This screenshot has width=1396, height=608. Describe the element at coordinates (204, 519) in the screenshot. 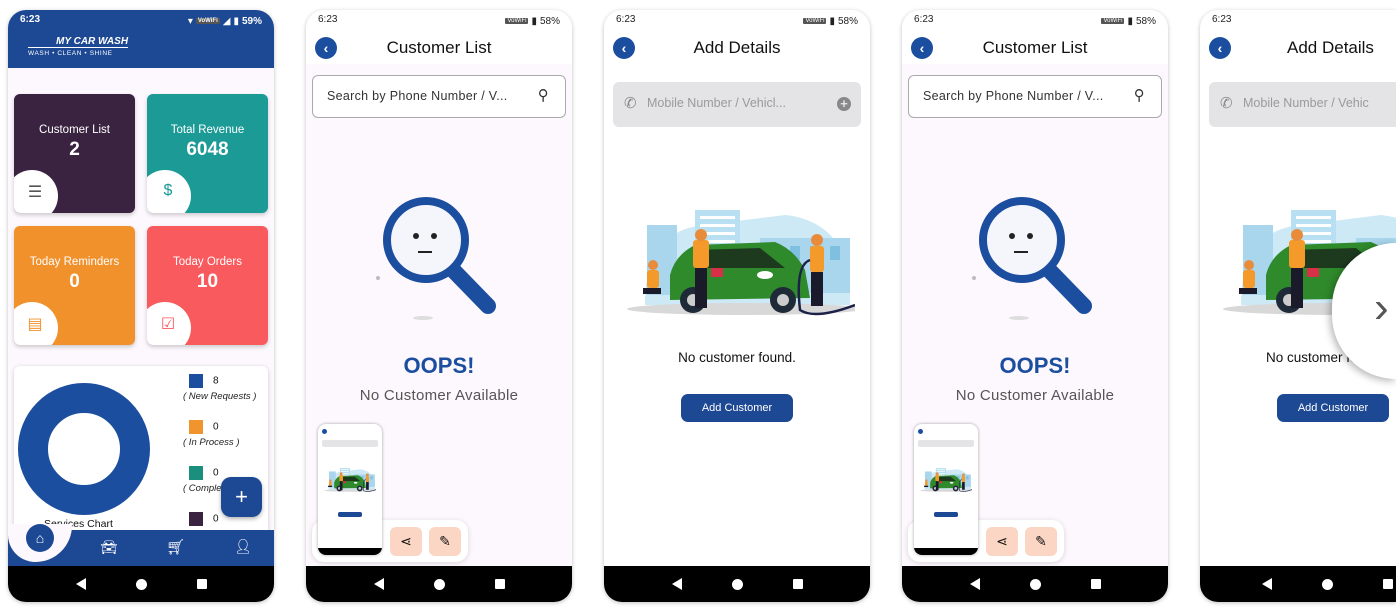

I see `legend-other: 0` at that location.